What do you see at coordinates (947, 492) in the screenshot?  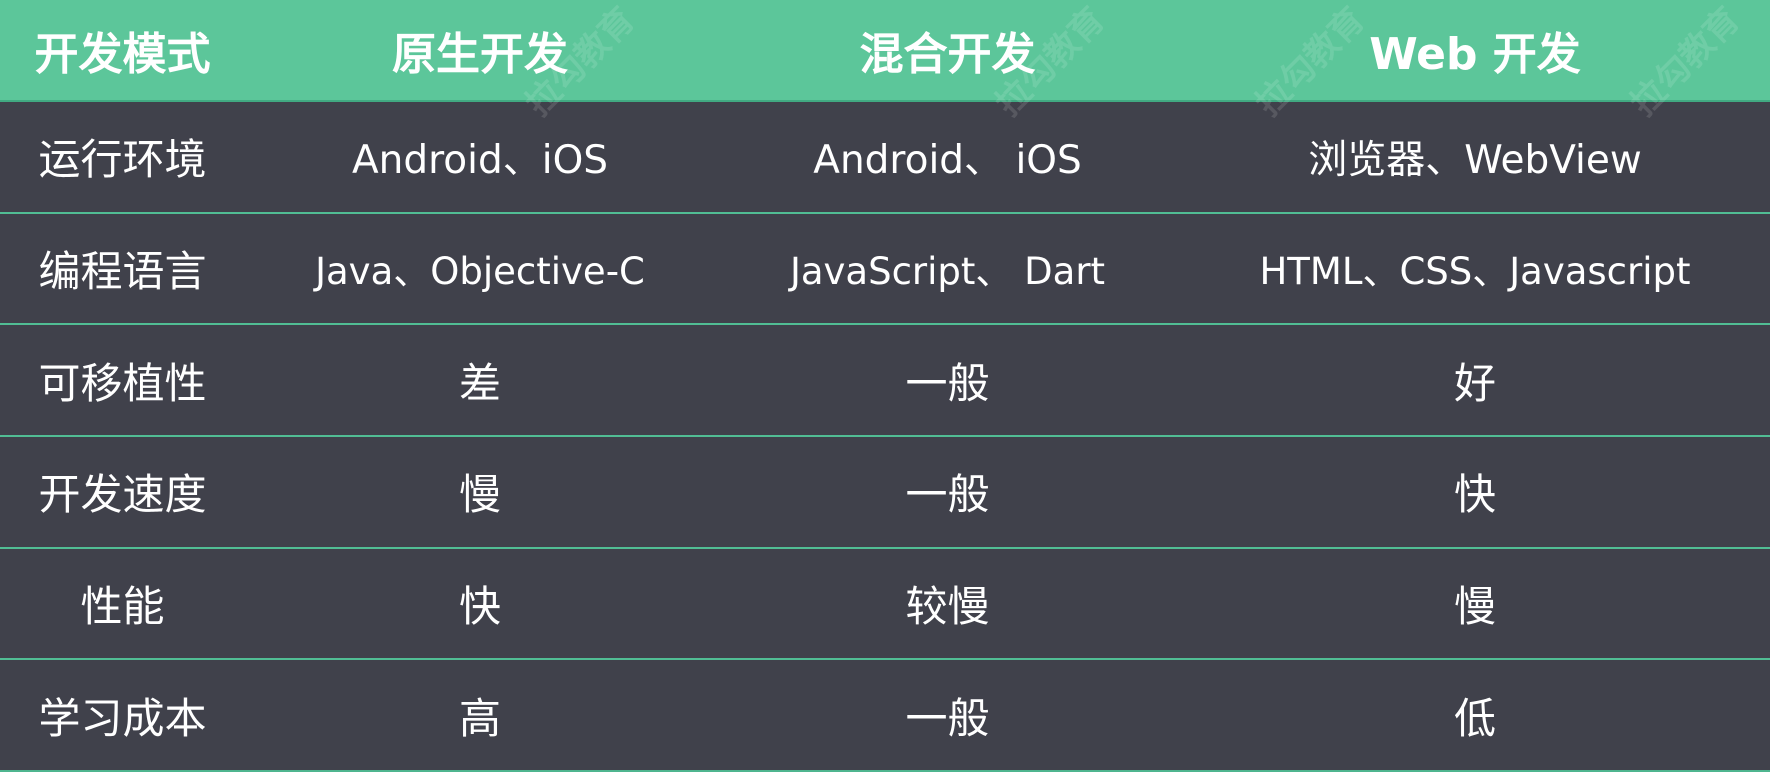 I see `hybrid-speed-cell: 一般` at bounding box center [947, 492].